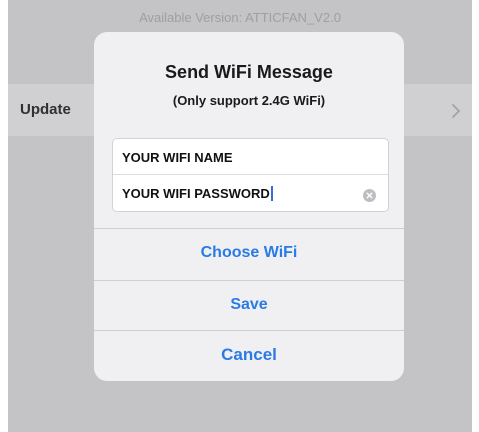 The width and height of the screenshot is (479, 432). Describe the element at coordinates (271, 193) in the screenshot. I see `text-cursor` at that location.